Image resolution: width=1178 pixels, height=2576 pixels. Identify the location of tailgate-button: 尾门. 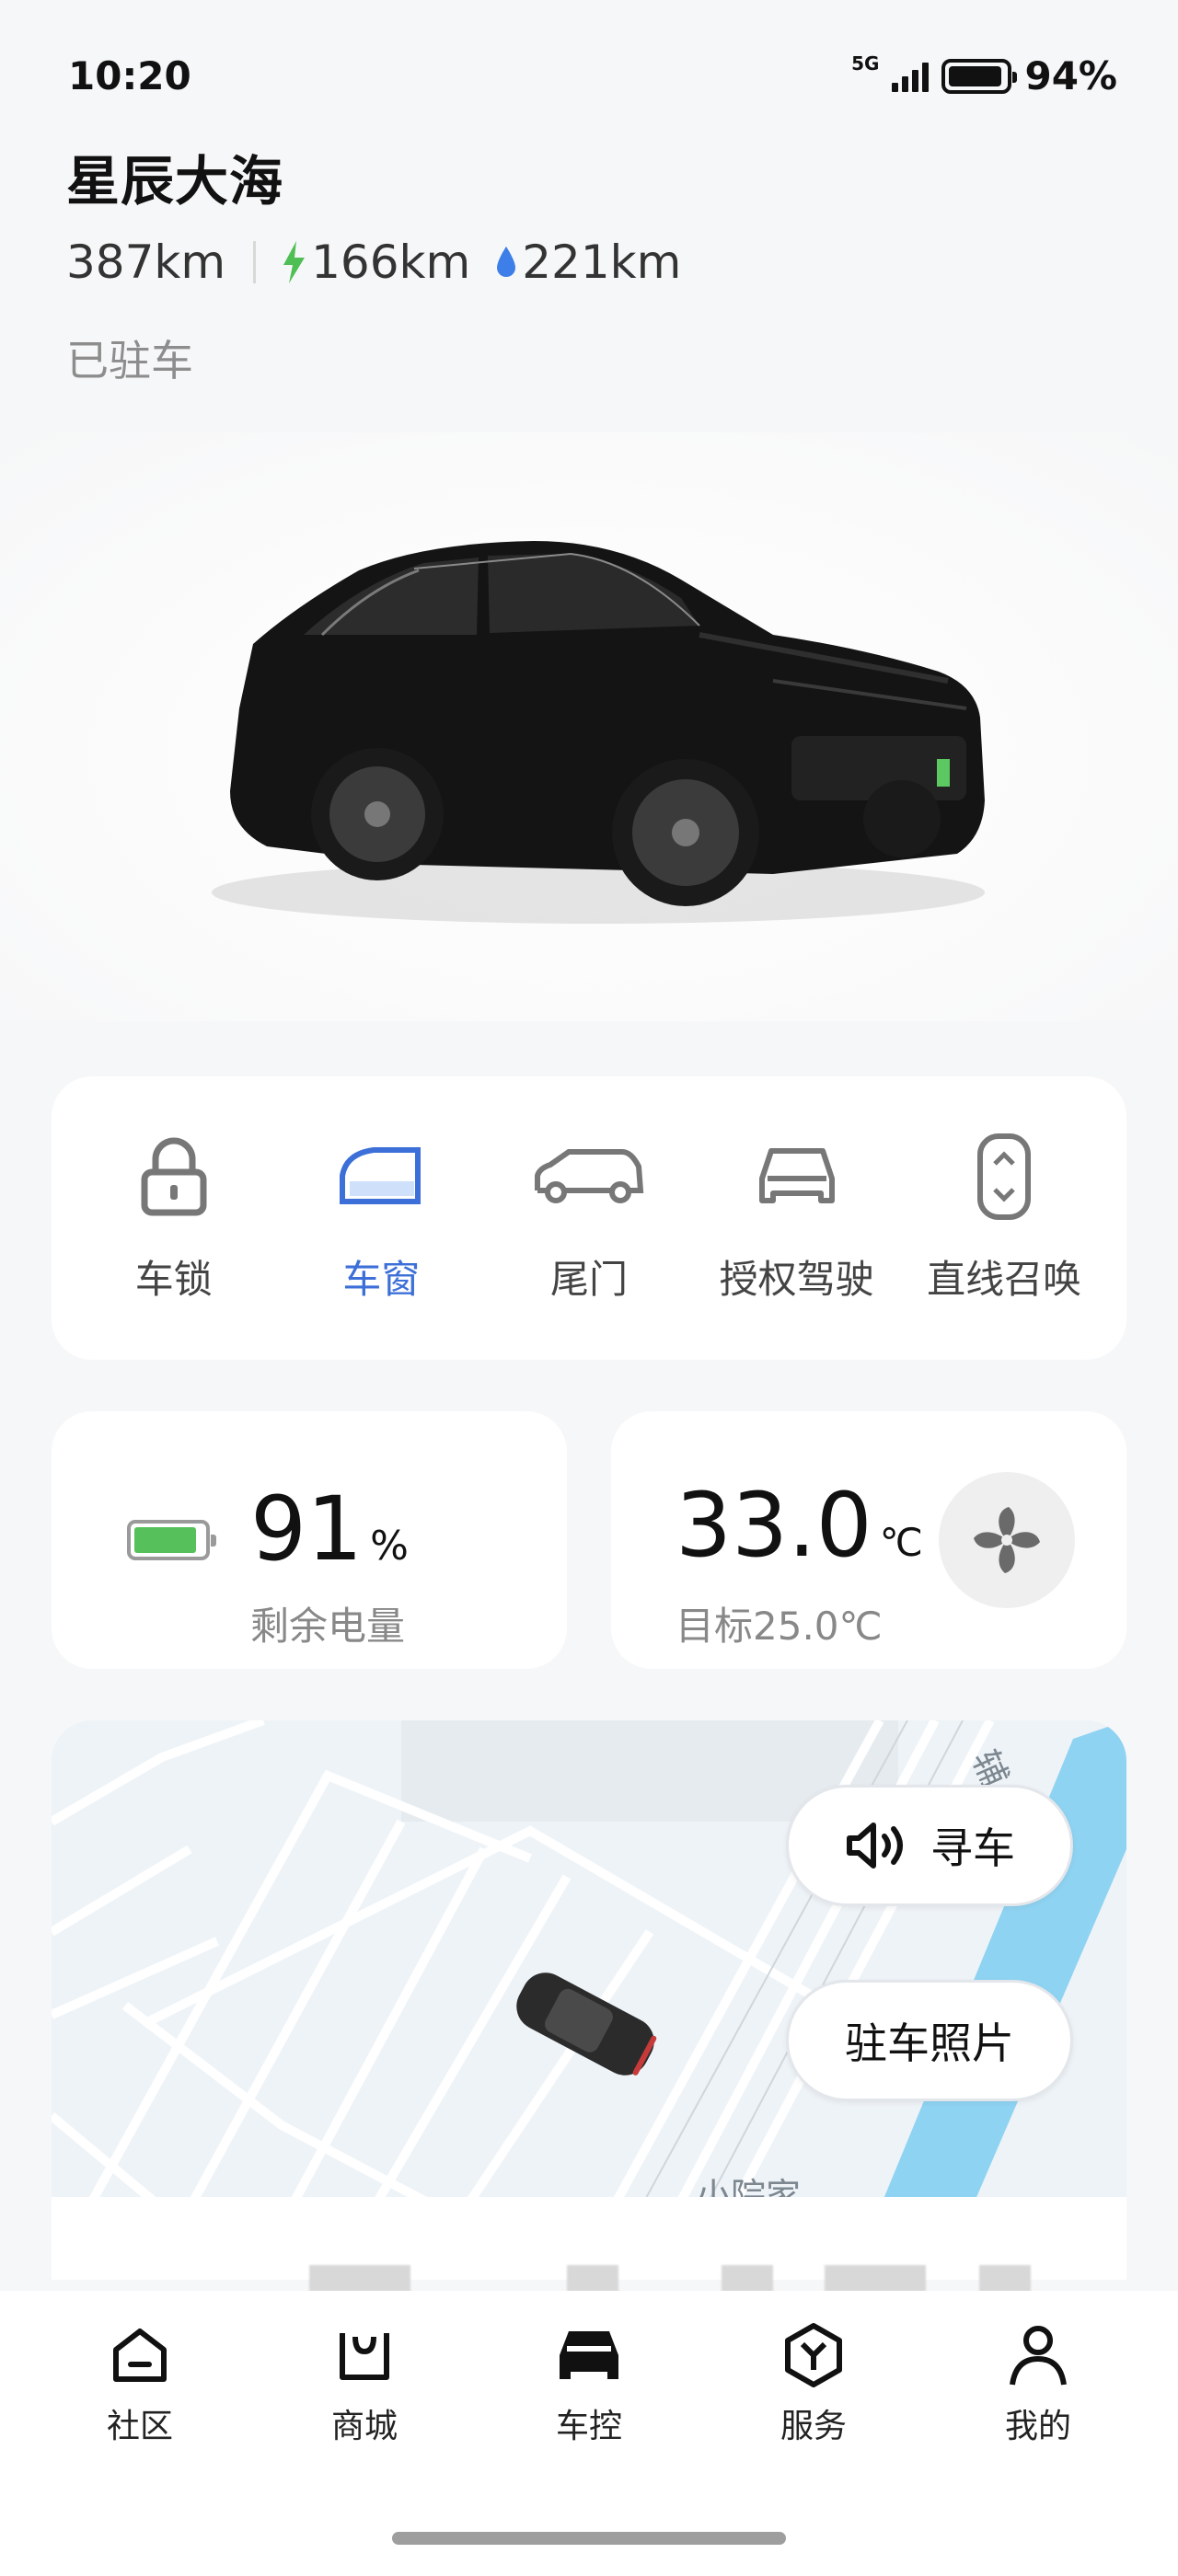
(589, 1219).